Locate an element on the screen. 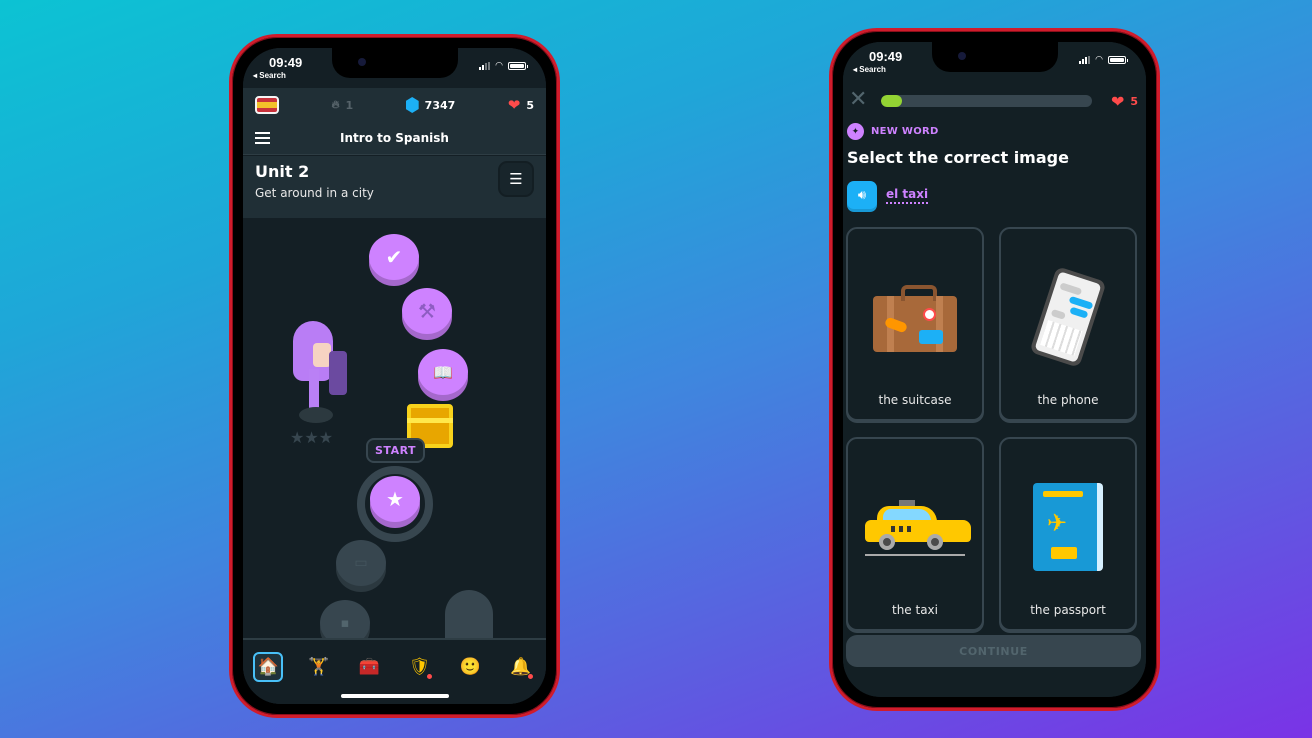 This screenshot has width=1312, height=738. lesson-progress-bar is located at coordinates (986, 101).